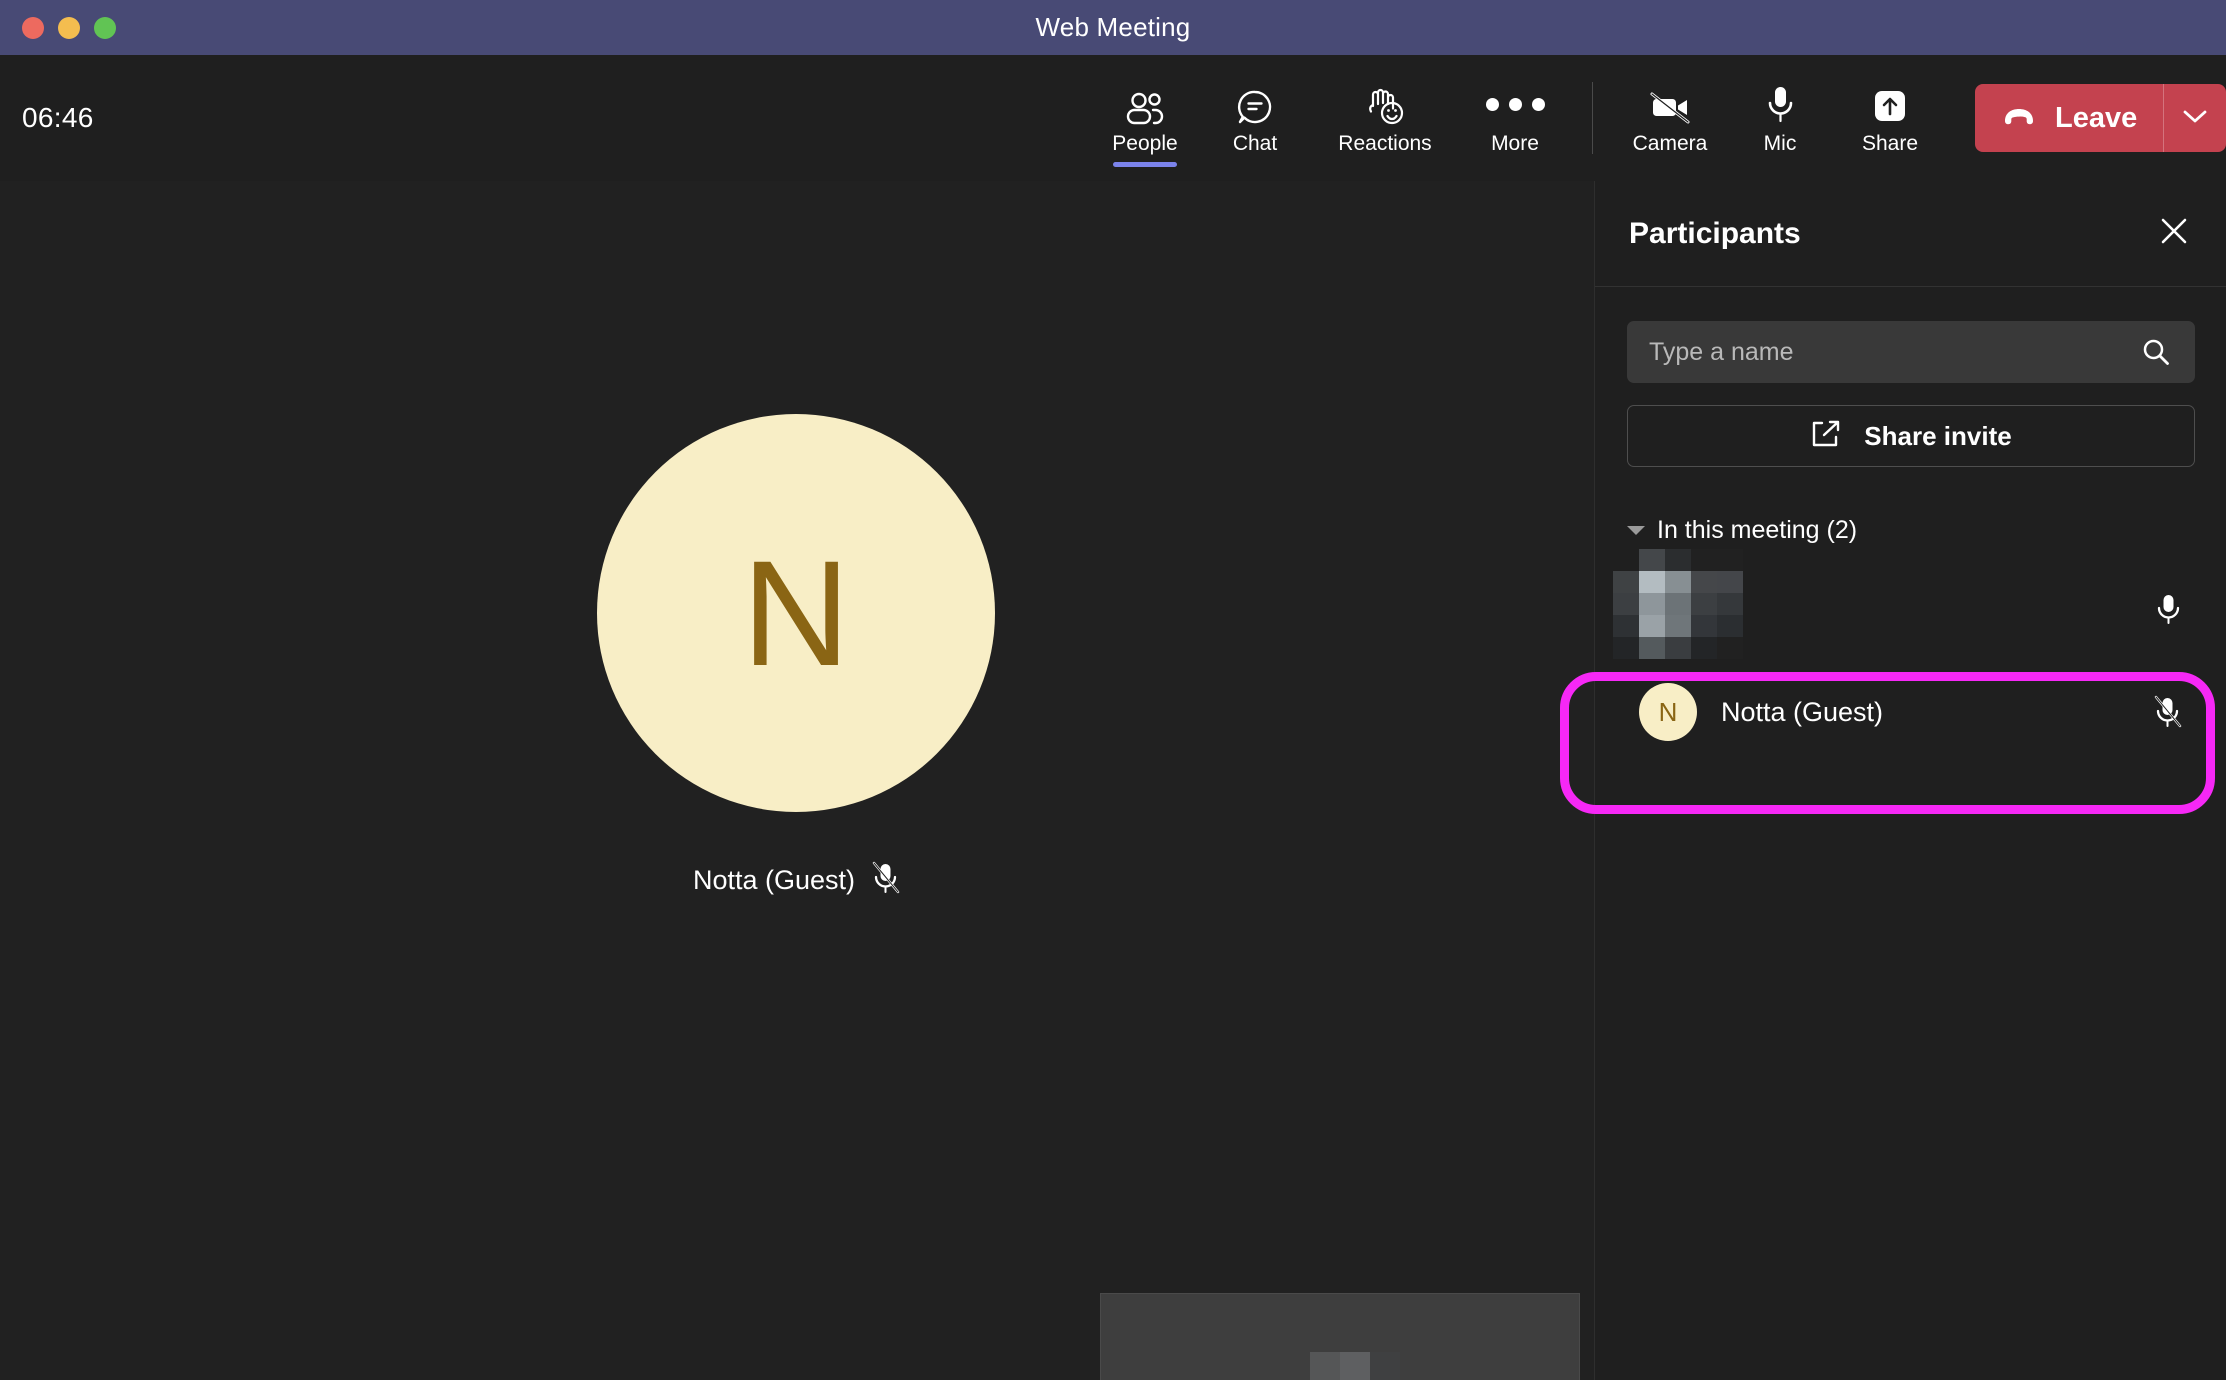  I want to click on close-panel-button, so click(2174, 234).